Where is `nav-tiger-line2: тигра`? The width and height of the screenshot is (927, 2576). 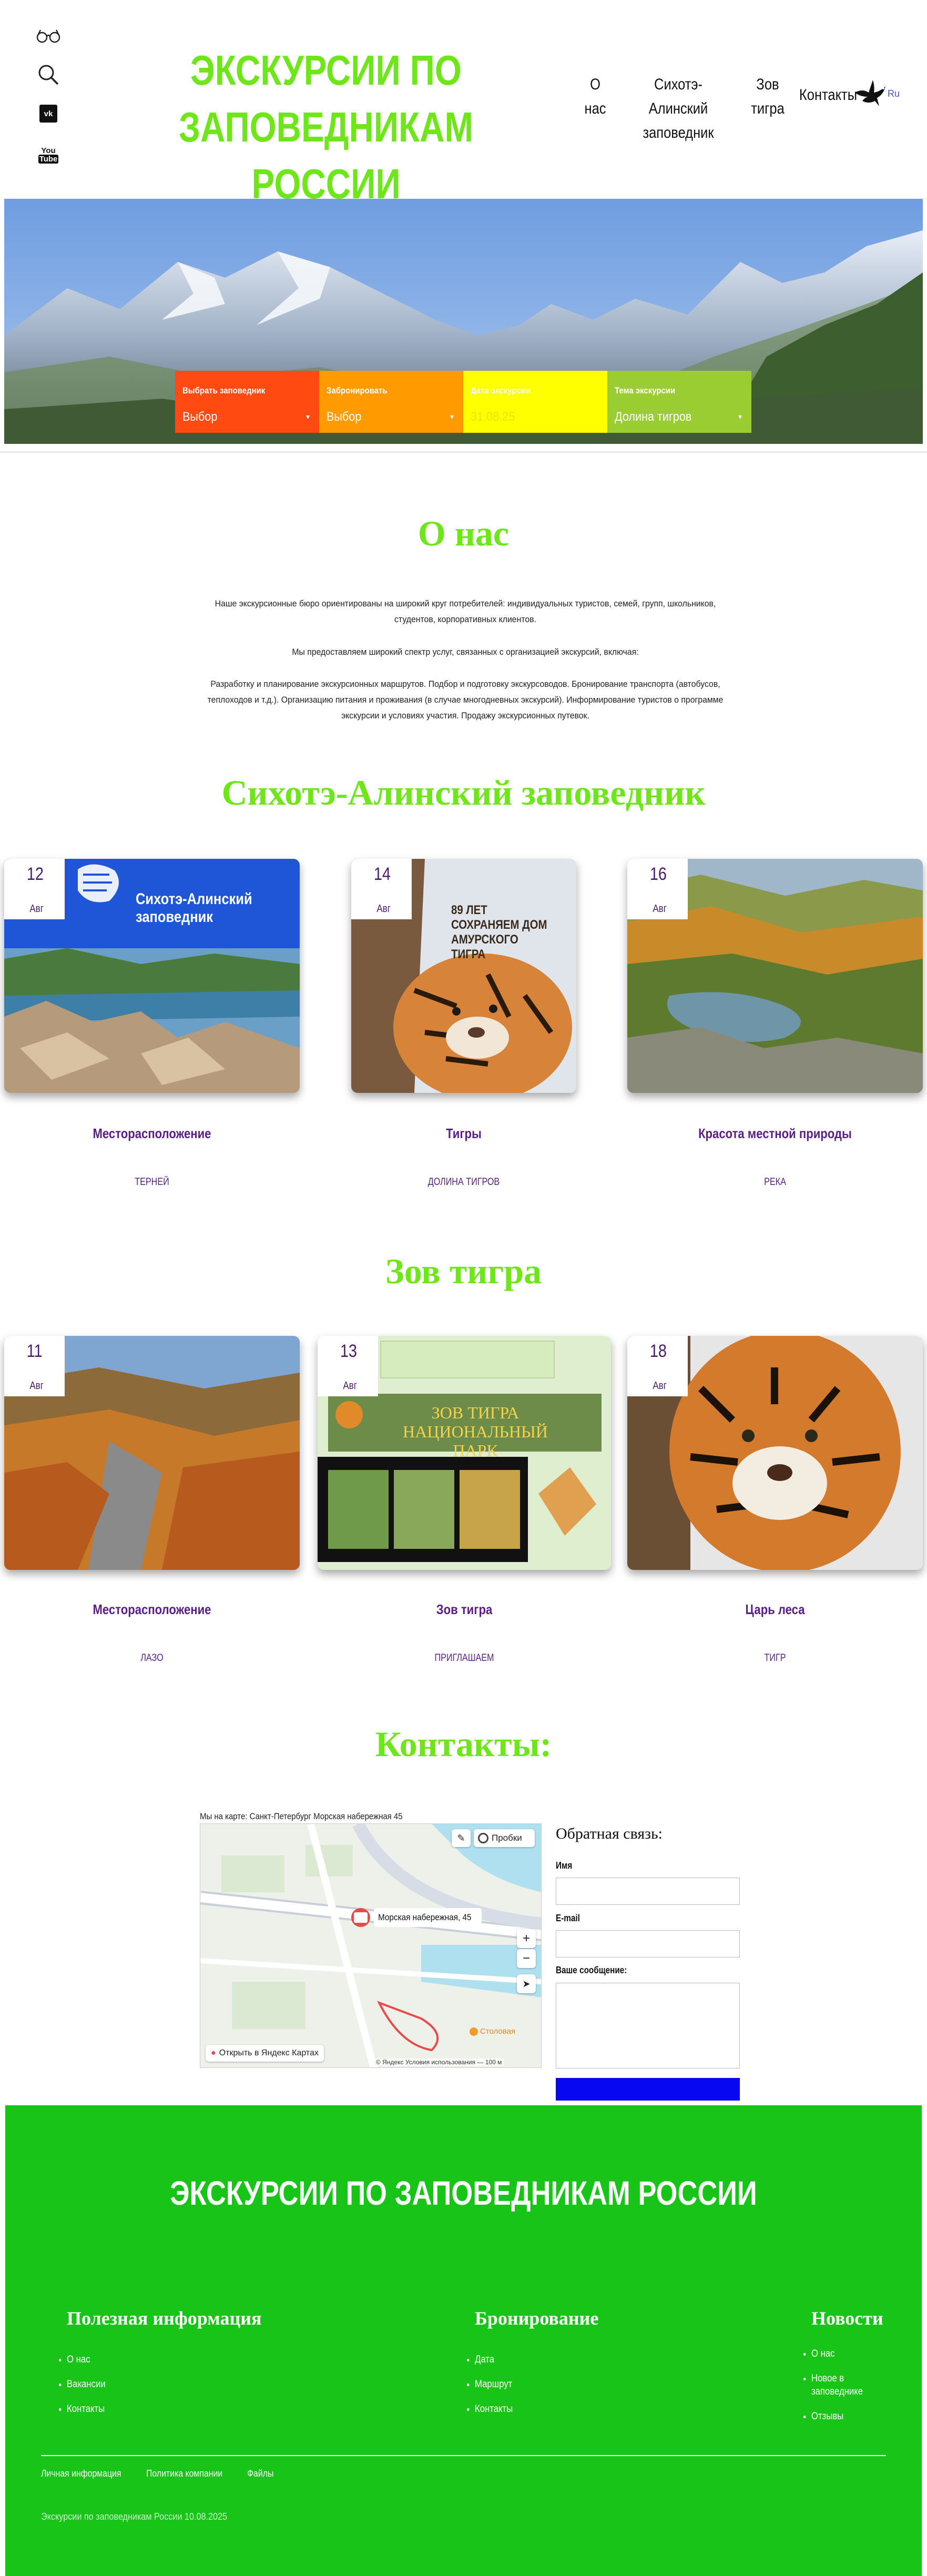
nav-tiger-line2: тигра is located at coordinates (768, 109).